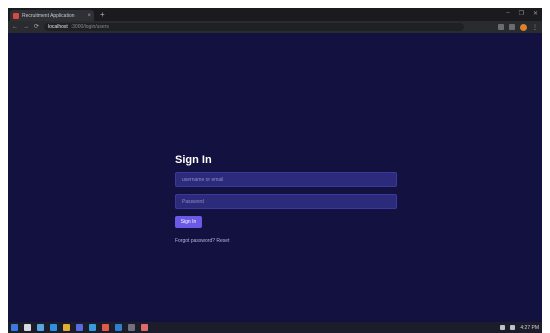 The height and width of the screenshot is (333, 550). What do you see at coordinates (48, 15) in the screenshot?
I see `tab-title: Recruitment Application` at bounding box center [48, 15].